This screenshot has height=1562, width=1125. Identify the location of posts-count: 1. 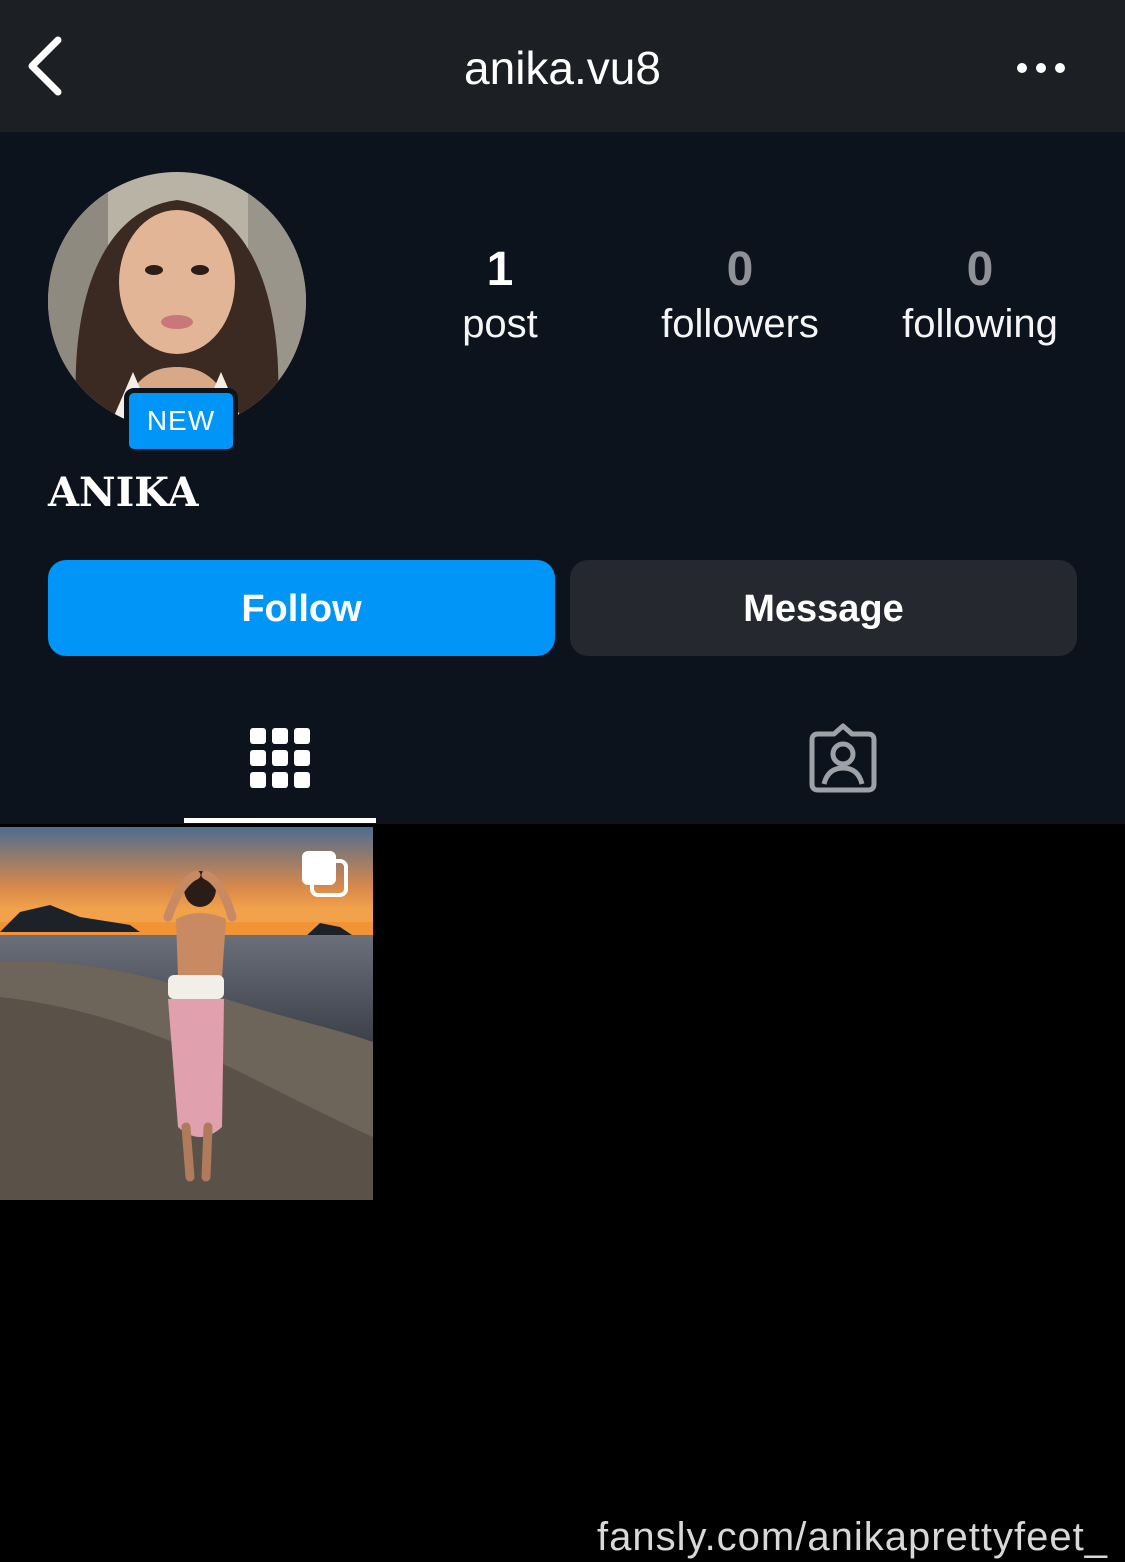
(500, 269).